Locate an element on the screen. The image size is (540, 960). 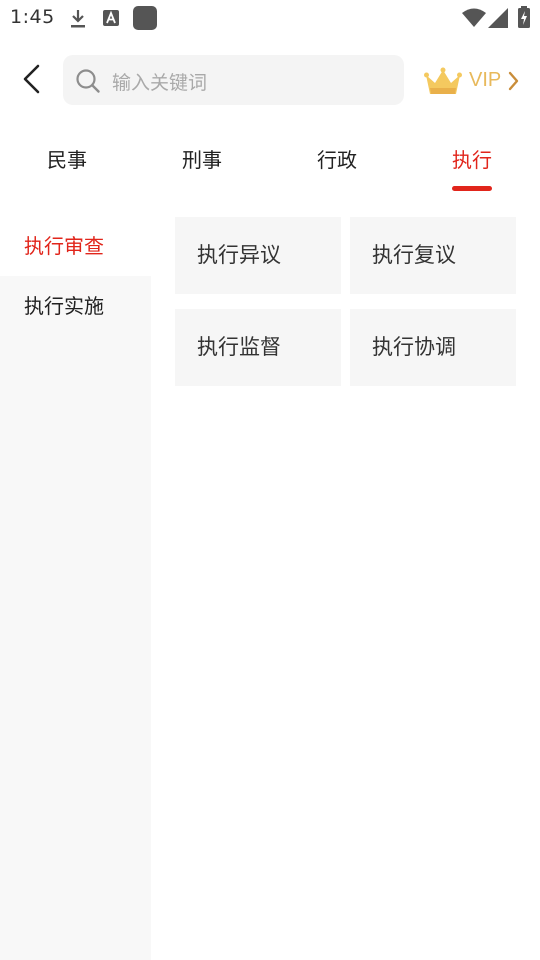
search-input: 输入关键词 is located at coordinates (233, 80).